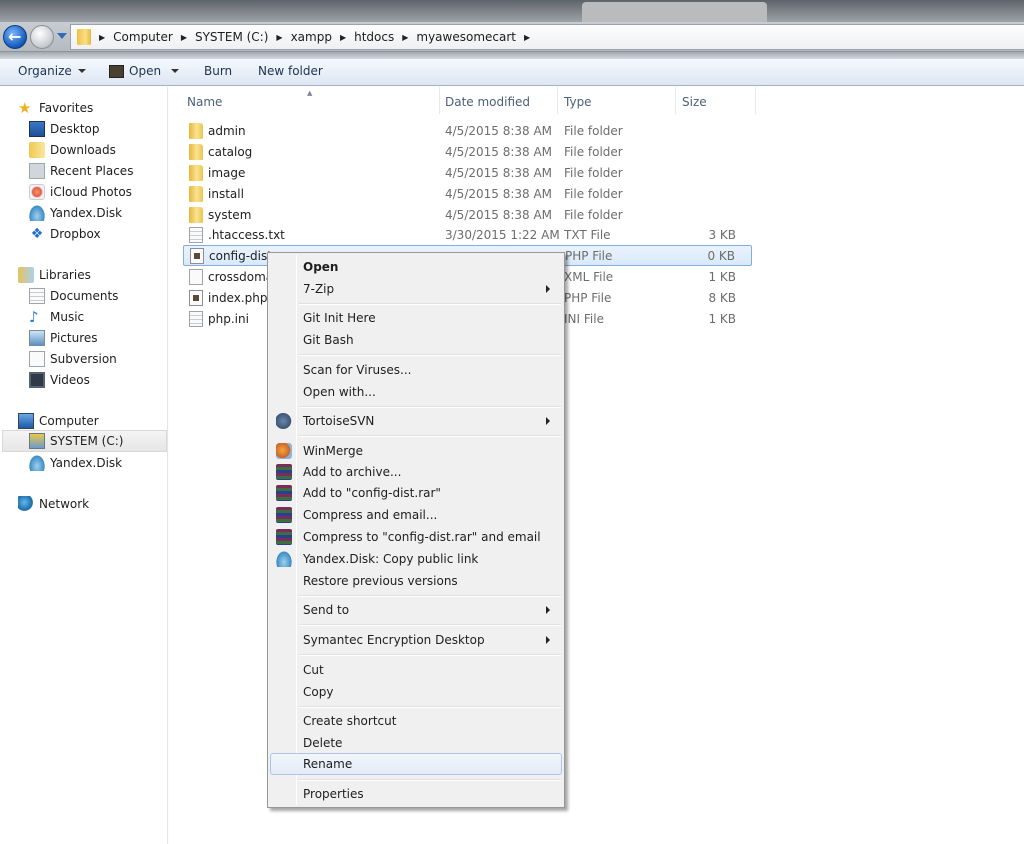 The image size is (1024, 844). I want to click on column-header-type: Type, so click(578, 102).